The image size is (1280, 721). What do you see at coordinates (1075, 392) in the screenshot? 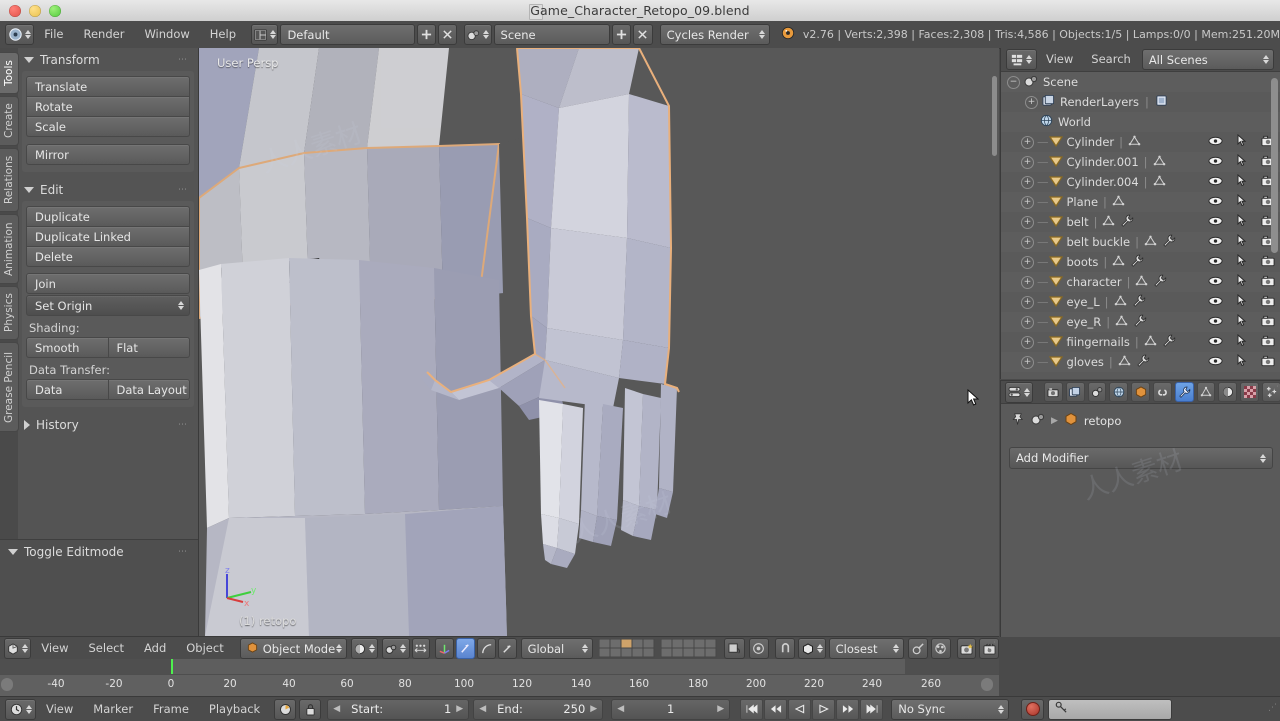
I see `render-layers-icon` at bounding box center [1075, 392].